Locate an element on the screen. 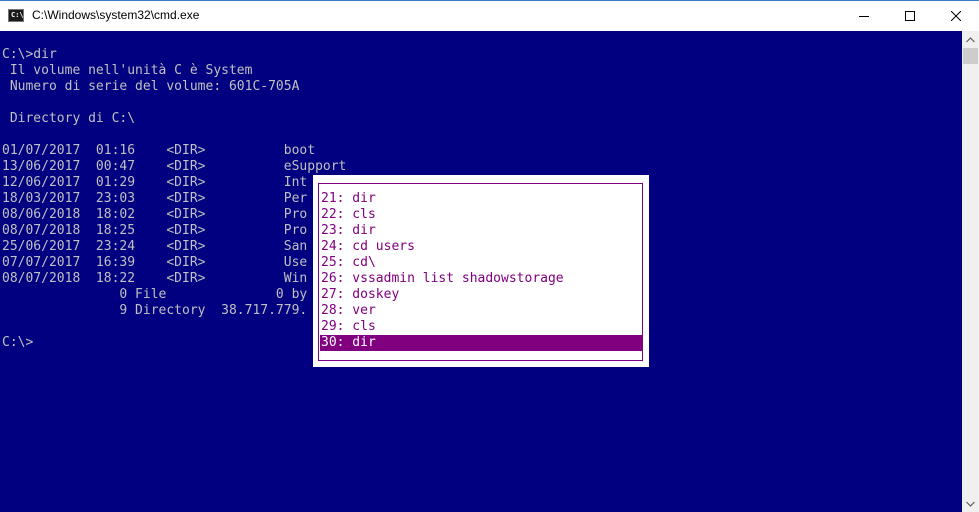 The width and height of the screenshot is (979, 512). history-item: 24: cd users is located at coordinates (481, 247).